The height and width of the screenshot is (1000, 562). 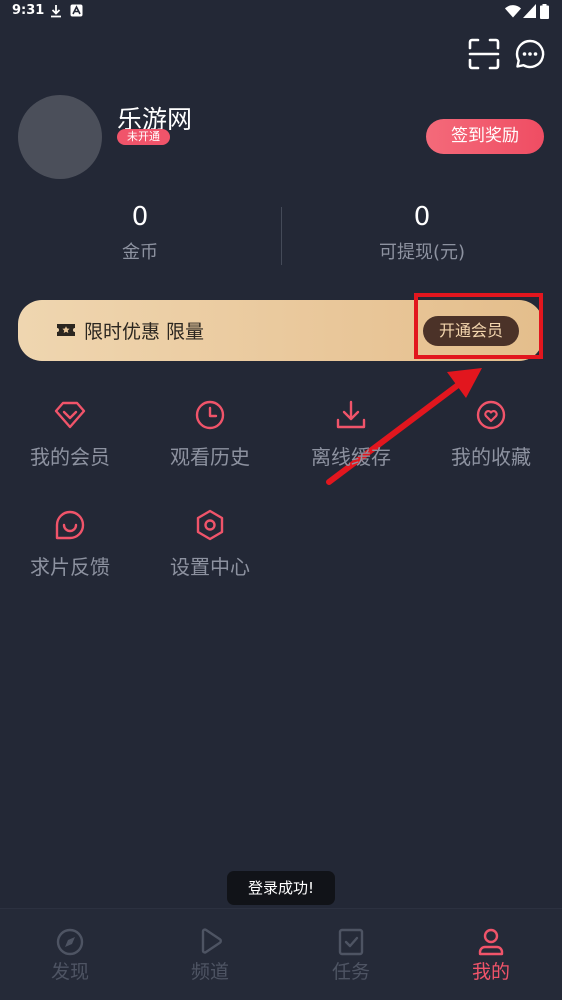 What do you see at coordinates (422, 217) in the screenshot?
I see `withdrawable-value: 0` at bounding box center [422, 217].